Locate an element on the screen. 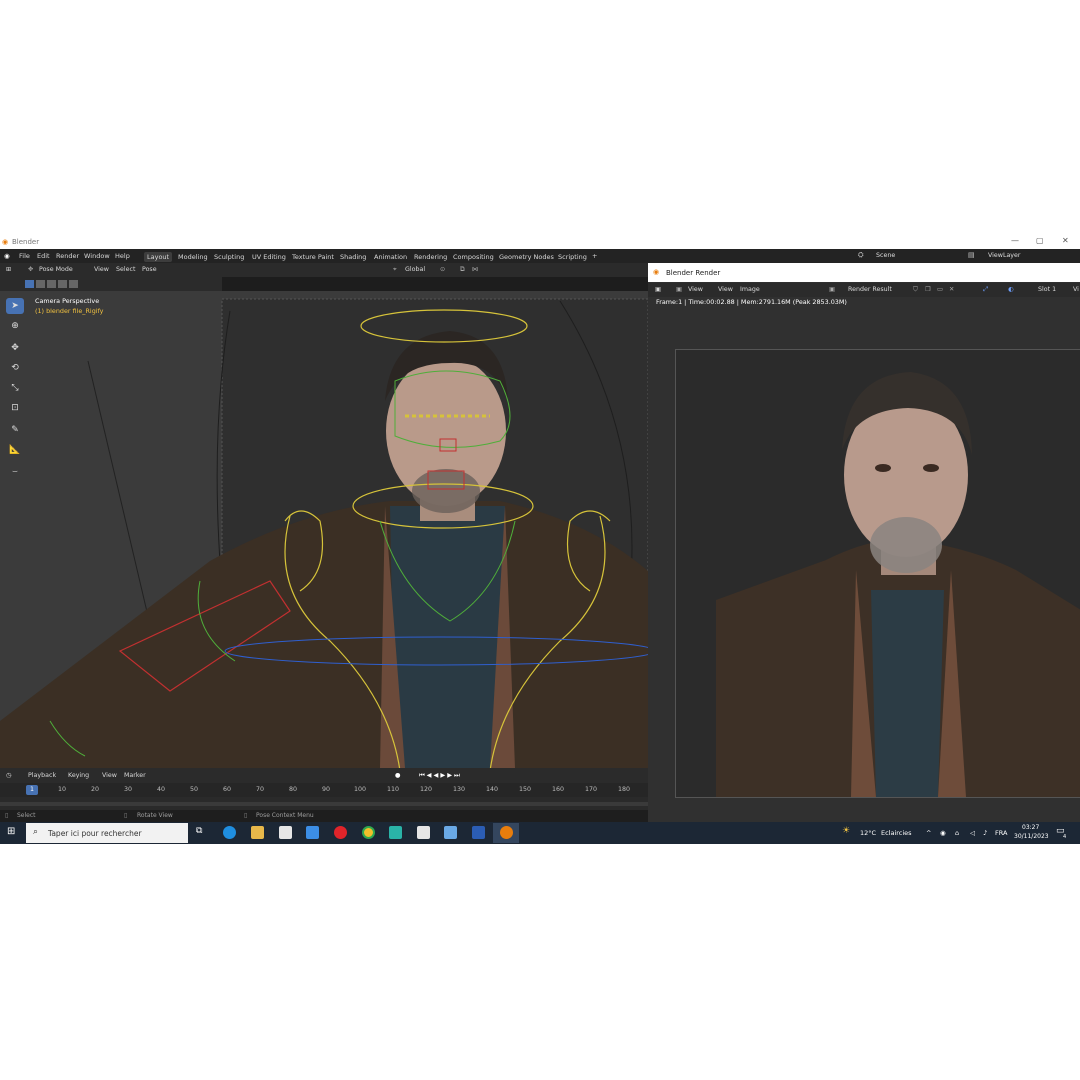  menu-render: Render is located at coordinates (67, 256).